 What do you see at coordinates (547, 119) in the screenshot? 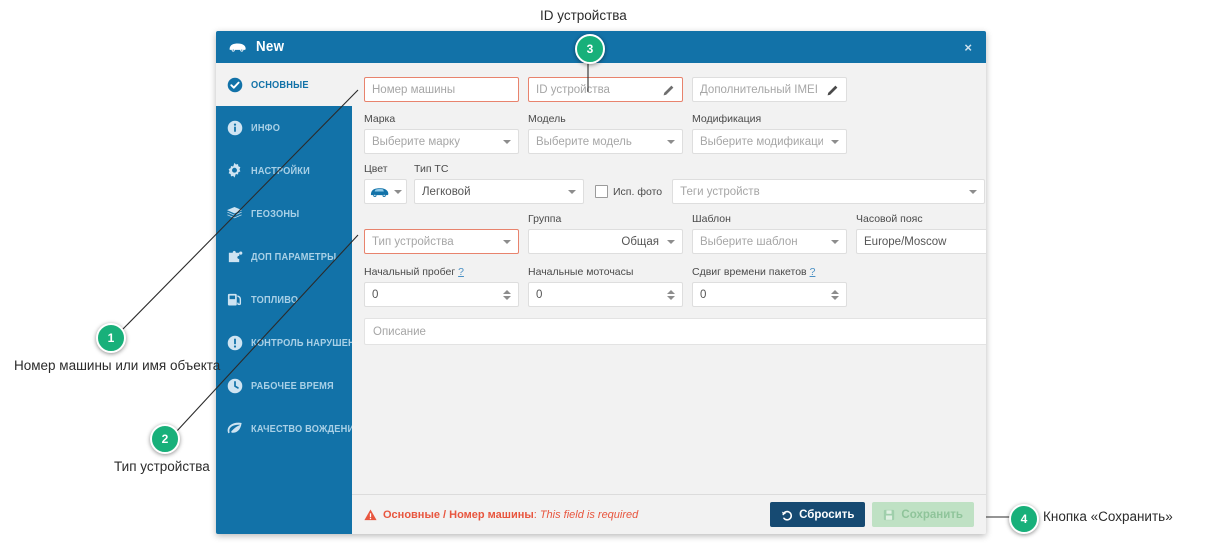
I see `model-label: Модель` at bounding box center [547, 119].